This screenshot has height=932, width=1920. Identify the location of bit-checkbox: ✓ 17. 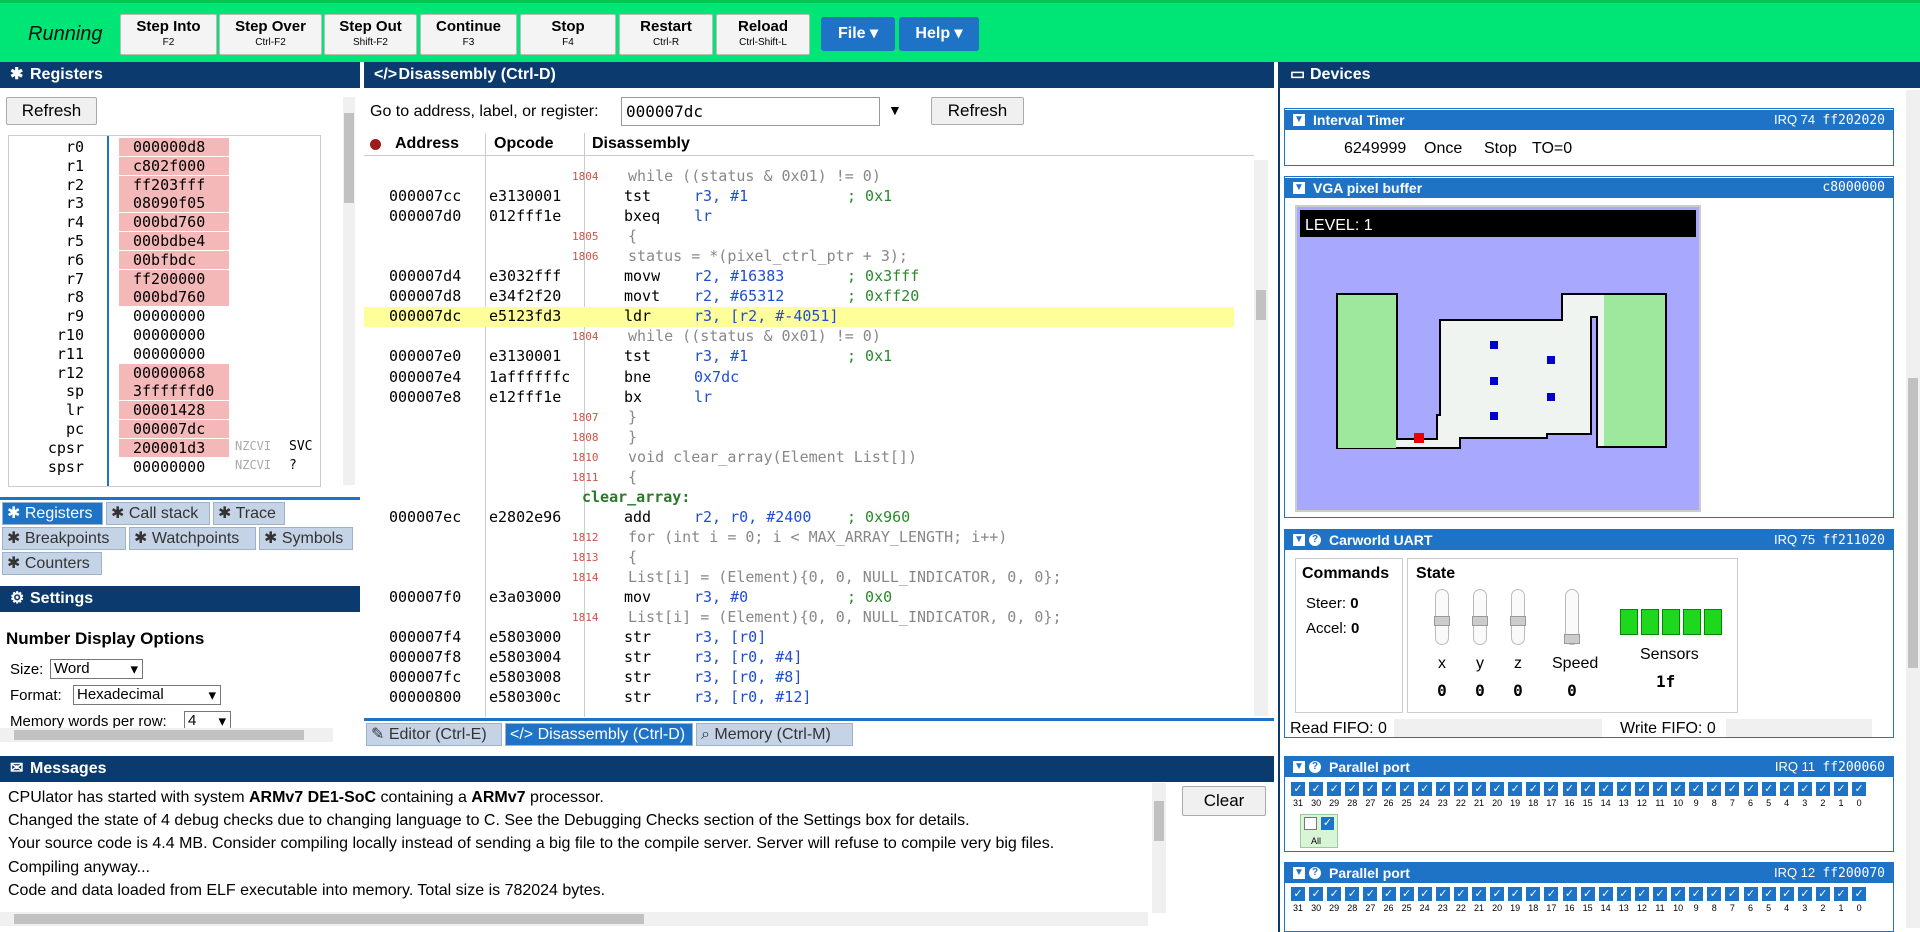
(1551, 795).